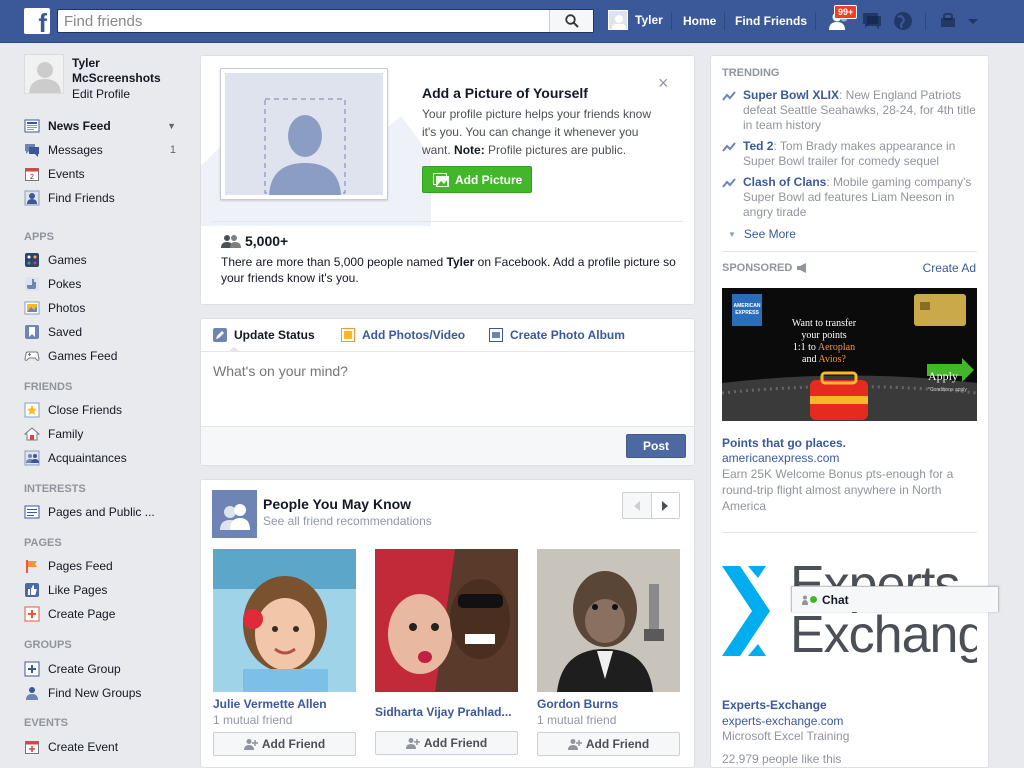 This screenshot has width=1024, height=768. What do you see at coordinates (104, 284) in the screenshot?
I see `sidebar-item-pokes: Pokes` at bounding box center [104, 284].